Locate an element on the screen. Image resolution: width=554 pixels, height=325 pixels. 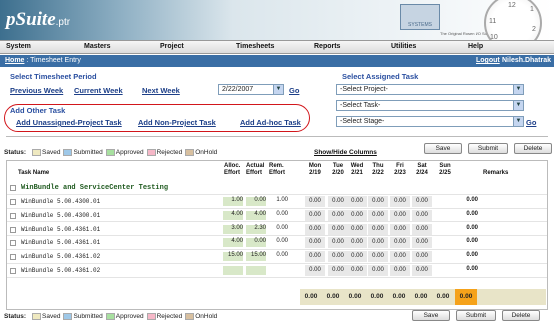
actual-effort: 4.00 is located at coordinates (256, 215).